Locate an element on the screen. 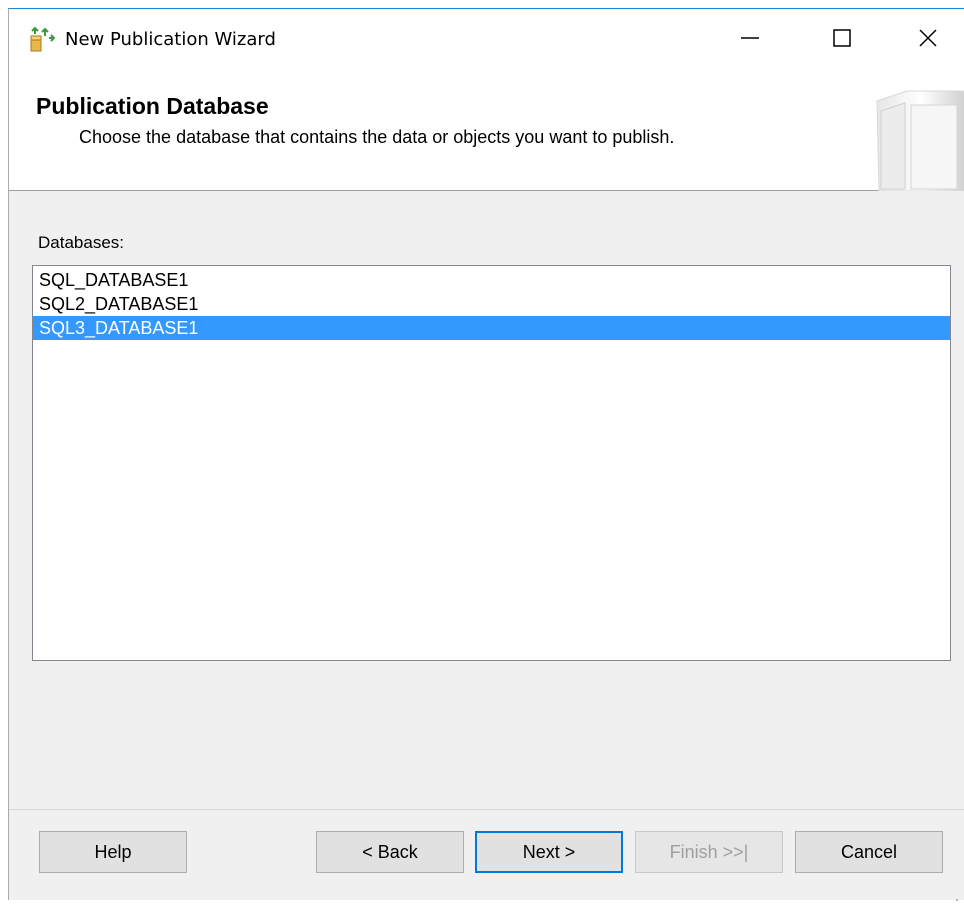 The height and width of the screenshot is (908, 964). wizard-footer: Help < Back Next > Finish >>| Cancel is located at coordinates (486, 855).